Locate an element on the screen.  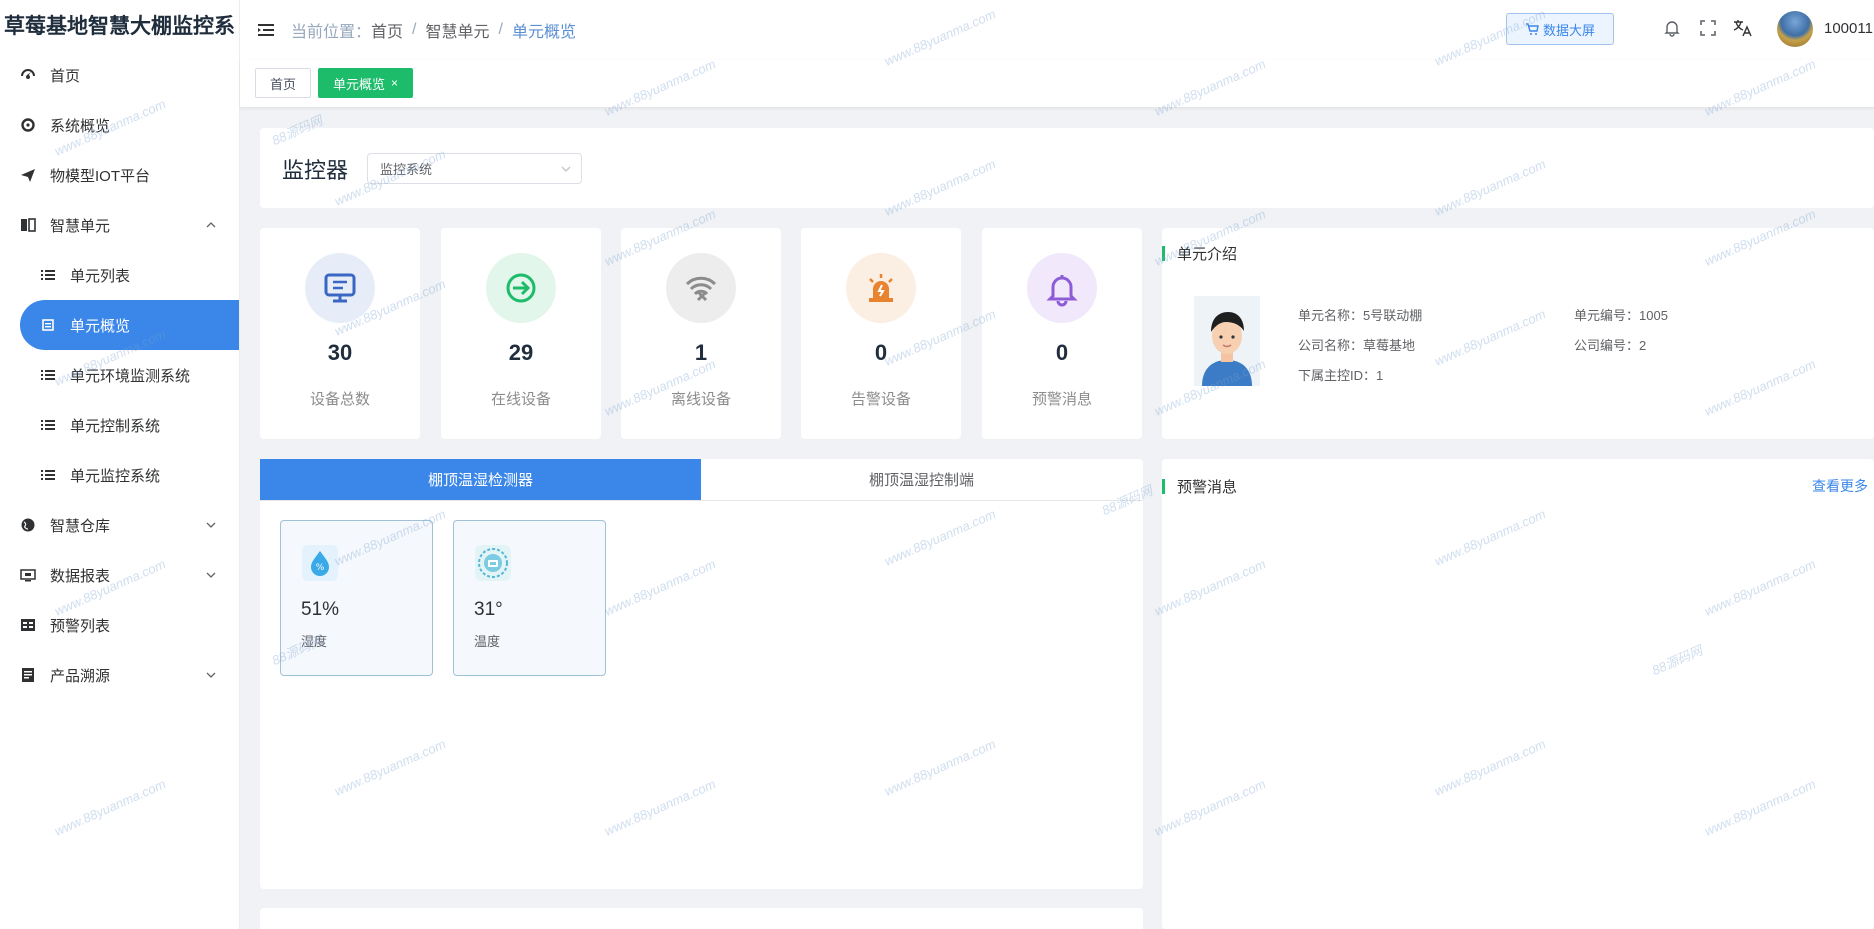
sidebar-item-iot-platform: 物模型IOT平台 is located at coordinates (119, 175).